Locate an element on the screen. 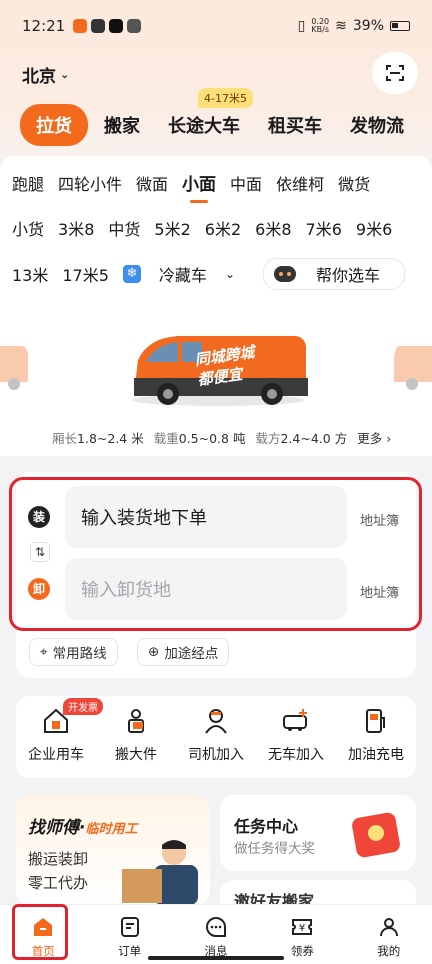 Image resolution: width=432 pixels, height=964 pixels. nav-coupons: ¥ 领券 is located at coordinates (302, 937).